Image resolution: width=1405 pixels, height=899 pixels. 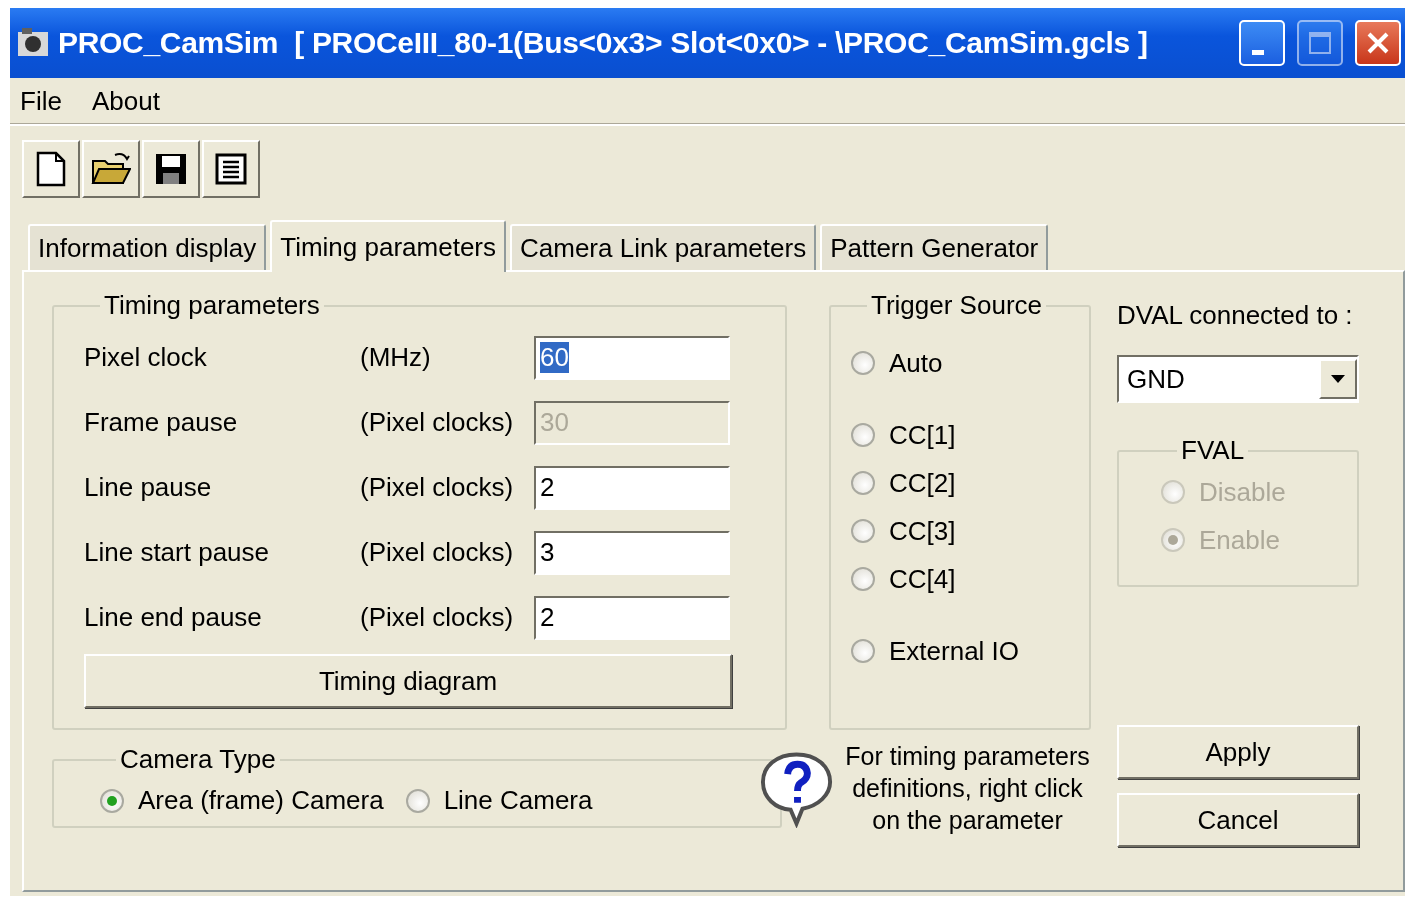 I want to click on maximize-icon, so click(x=1320, y=43).